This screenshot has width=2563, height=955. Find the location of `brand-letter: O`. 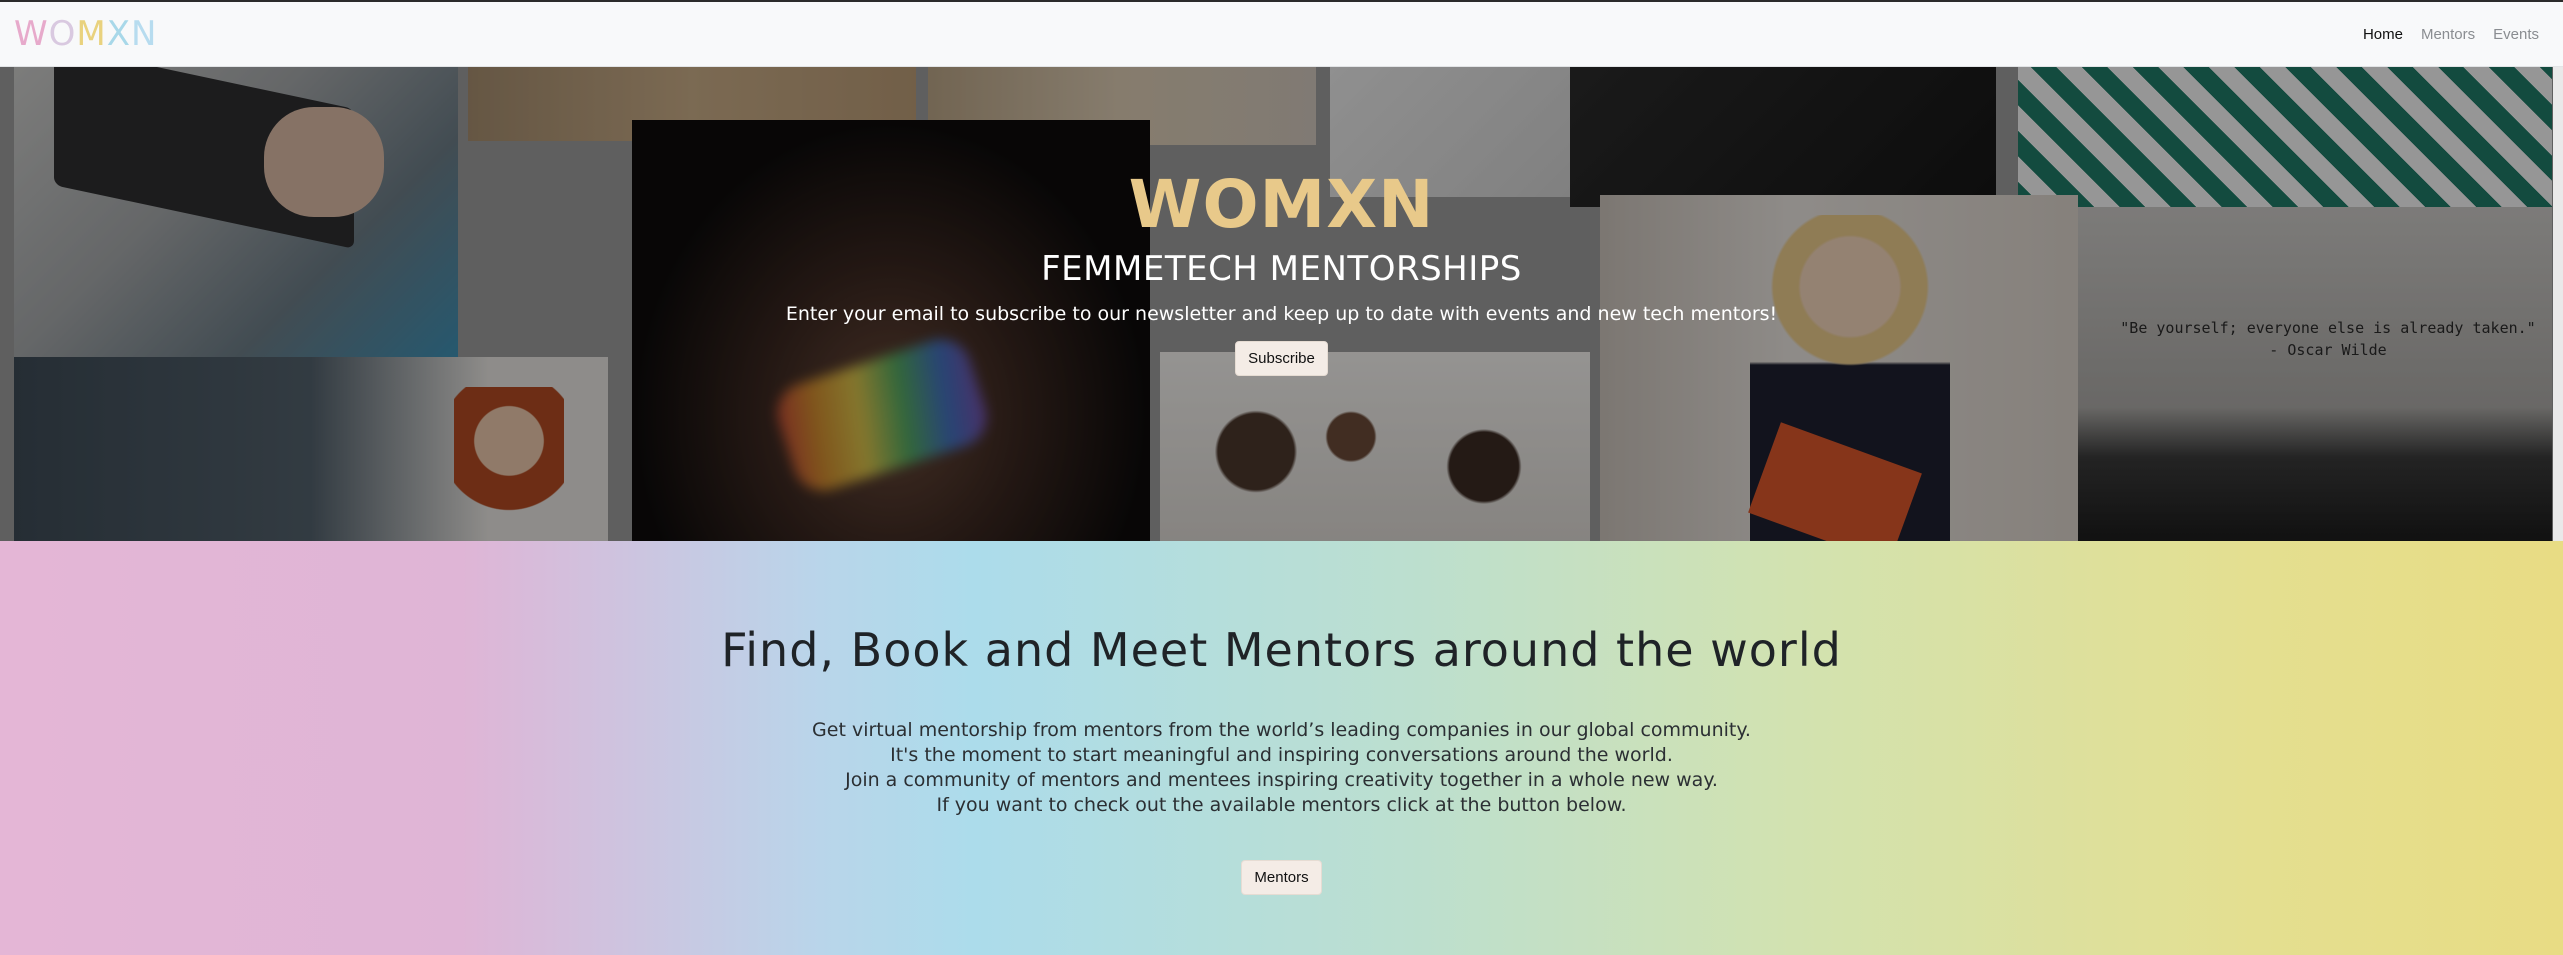

brand-letter: O is located at coordinates (62, 34).